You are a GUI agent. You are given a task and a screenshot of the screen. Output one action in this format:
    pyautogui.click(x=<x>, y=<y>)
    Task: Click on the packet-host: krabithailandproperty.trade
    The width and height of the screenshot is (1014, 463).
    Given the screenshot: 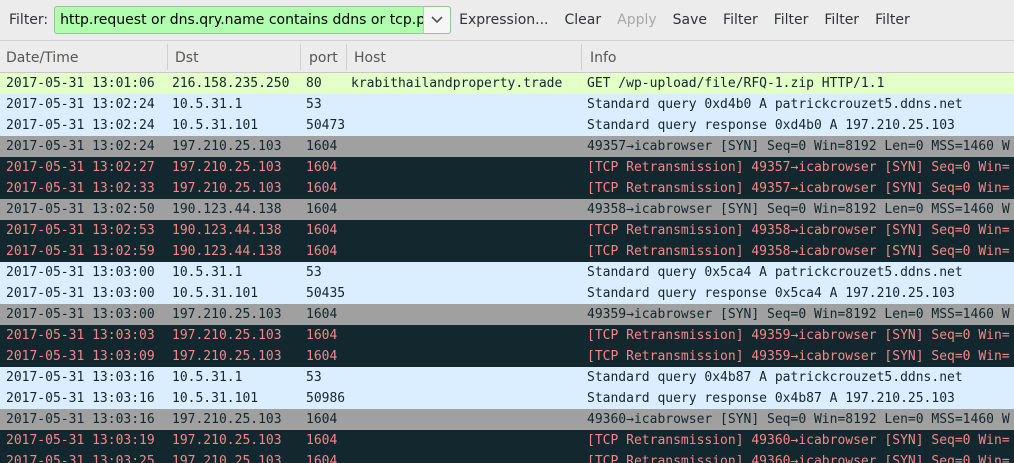 What is the action you would take?
    pyautogui.click(x=457, y=83)
    